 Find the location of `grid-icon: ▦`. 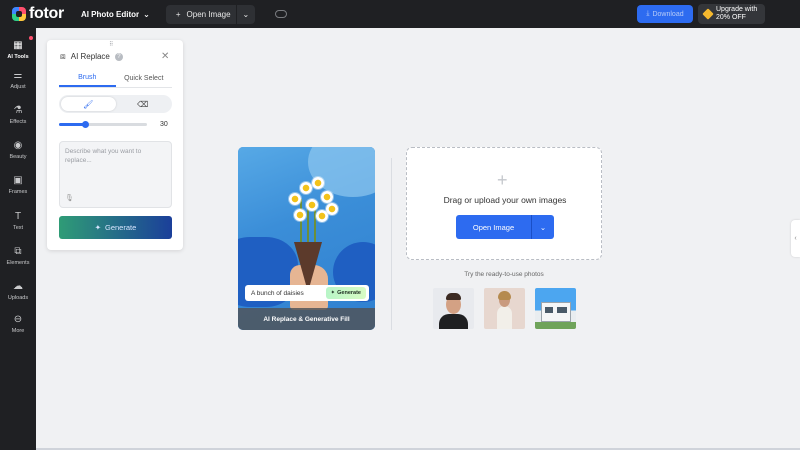

grid-icon: ▦ is located at coordinates (18, 45).